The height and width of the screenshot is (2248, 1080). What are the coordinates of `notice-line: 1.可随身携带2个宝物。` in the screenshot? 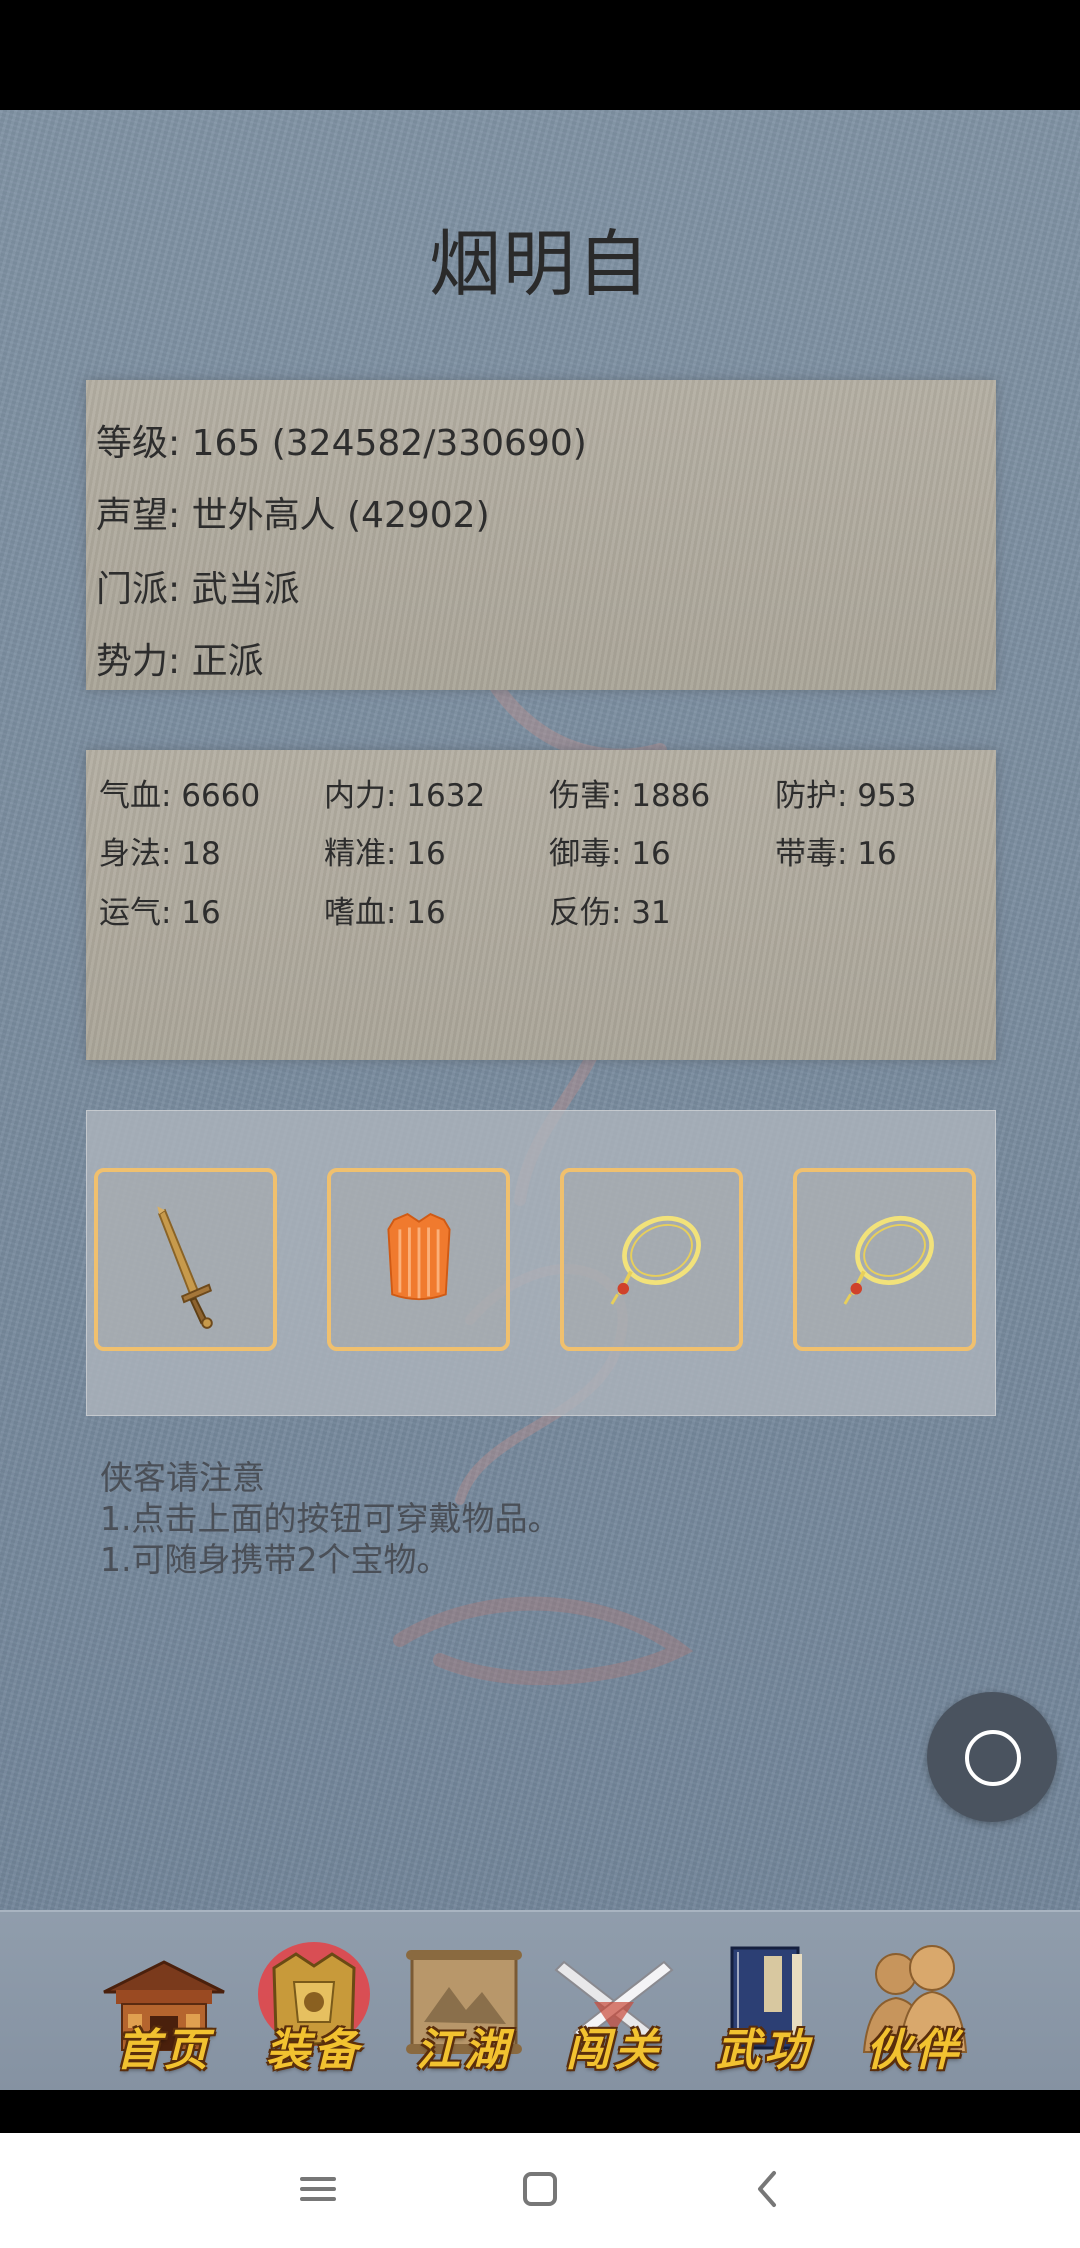 It's located at (275, 1559).